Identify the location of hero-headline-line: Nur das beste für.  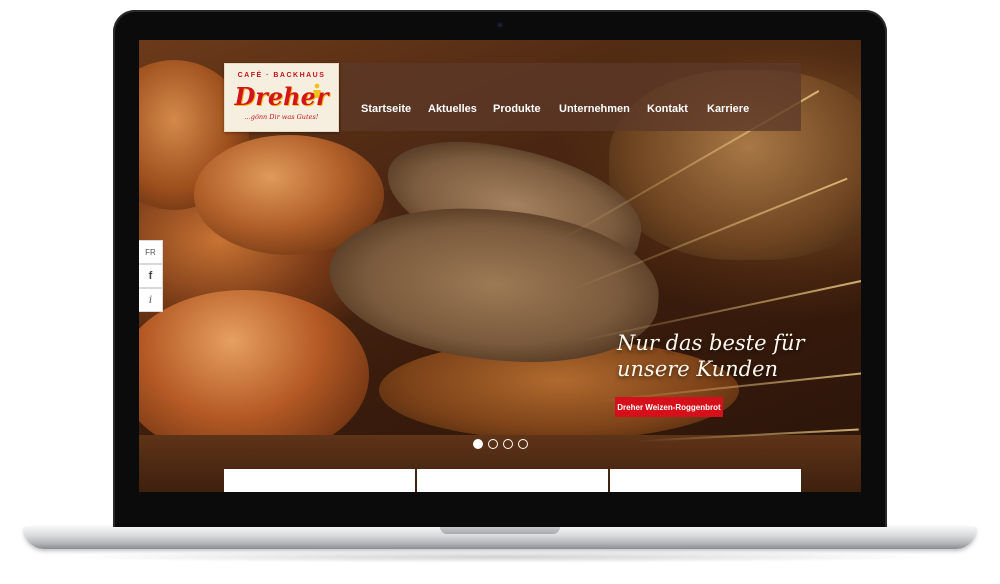
(711, 343).